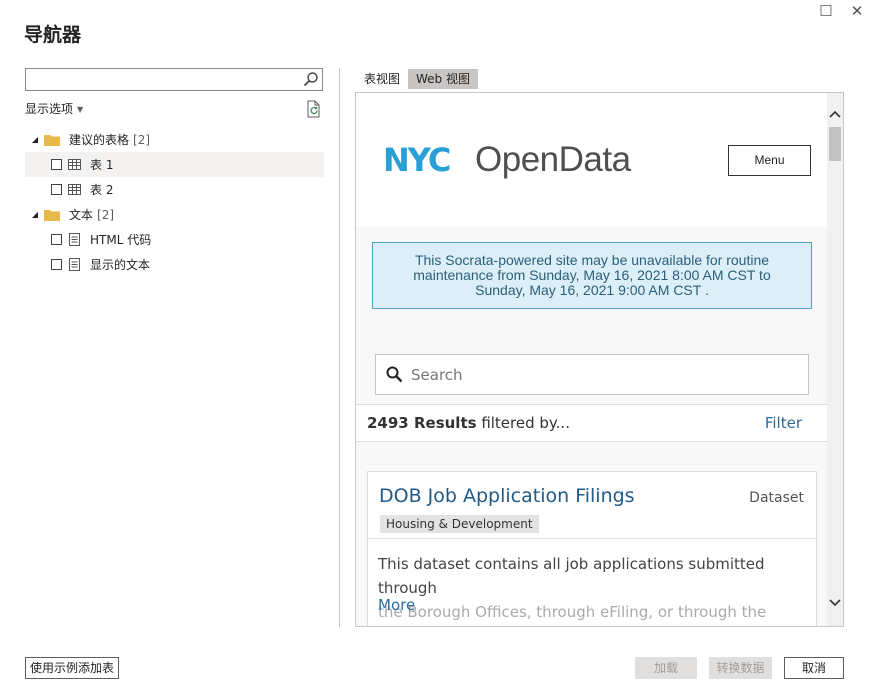 This screenshot has width=871, height=691. I want to click on dataset-type: Dataset, so click(776, 498).